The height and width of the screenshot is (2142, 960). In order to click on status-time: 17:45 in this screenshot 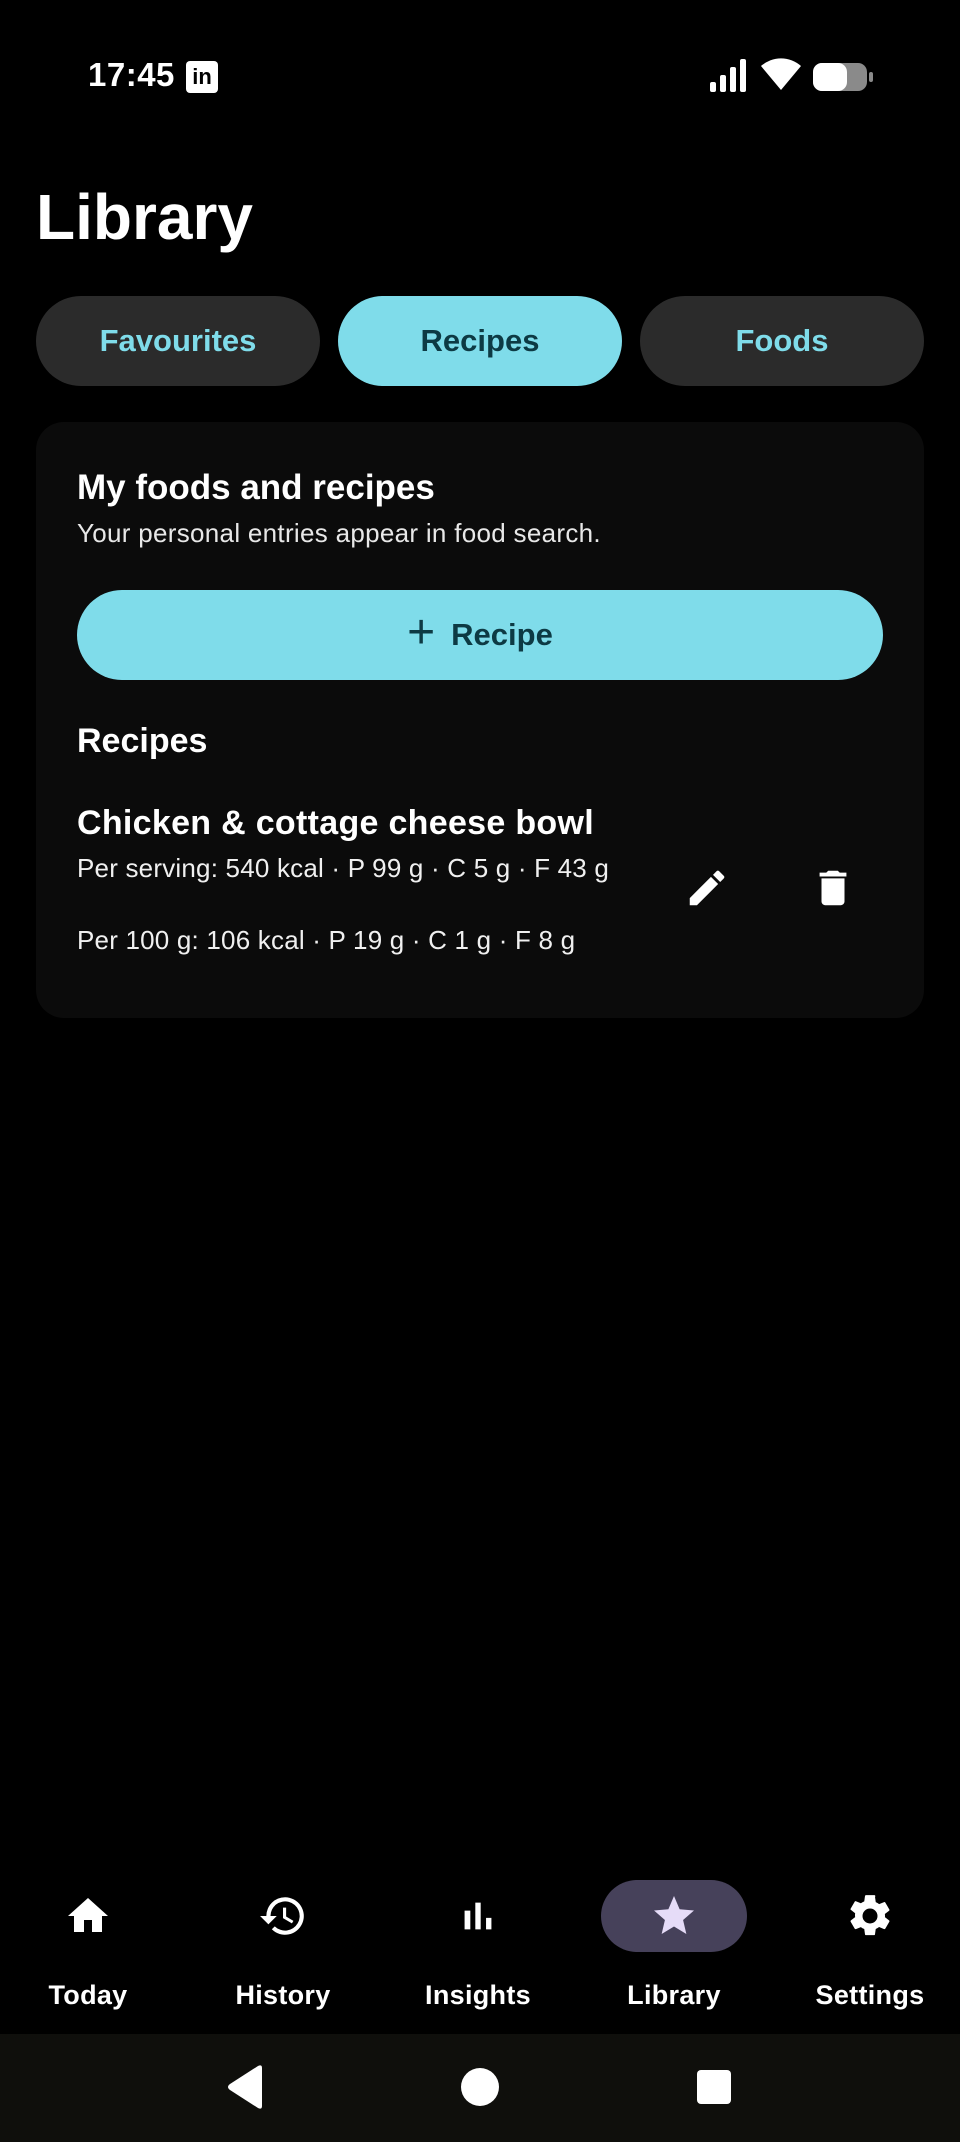, I will do `click(131, 74)`.